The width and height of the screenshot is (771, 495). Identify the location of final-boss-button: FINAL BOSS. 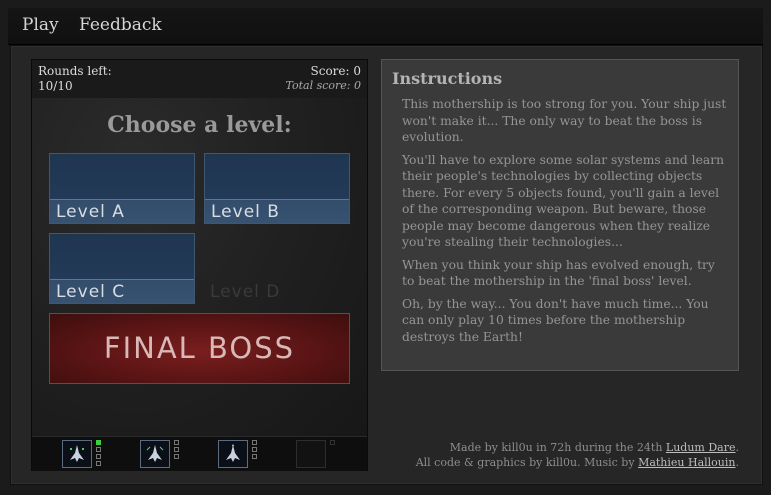
(199, 348).